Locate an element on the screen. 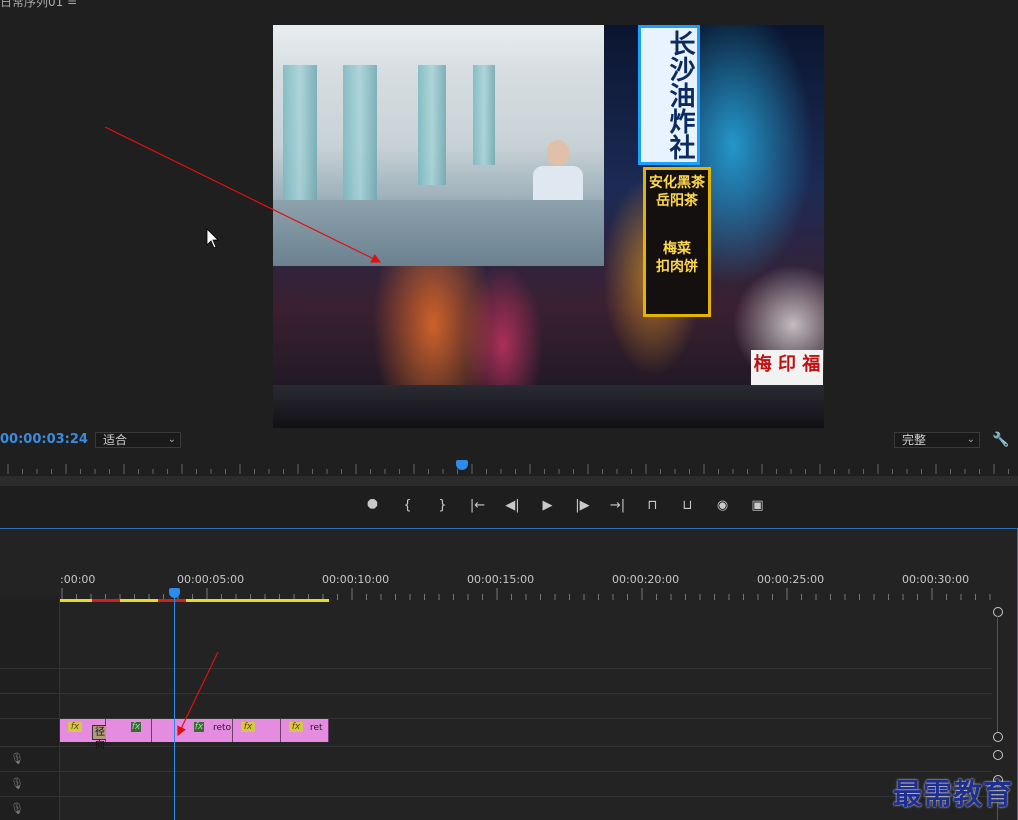  mark-in-button: { is located at coordinates (407, 505).